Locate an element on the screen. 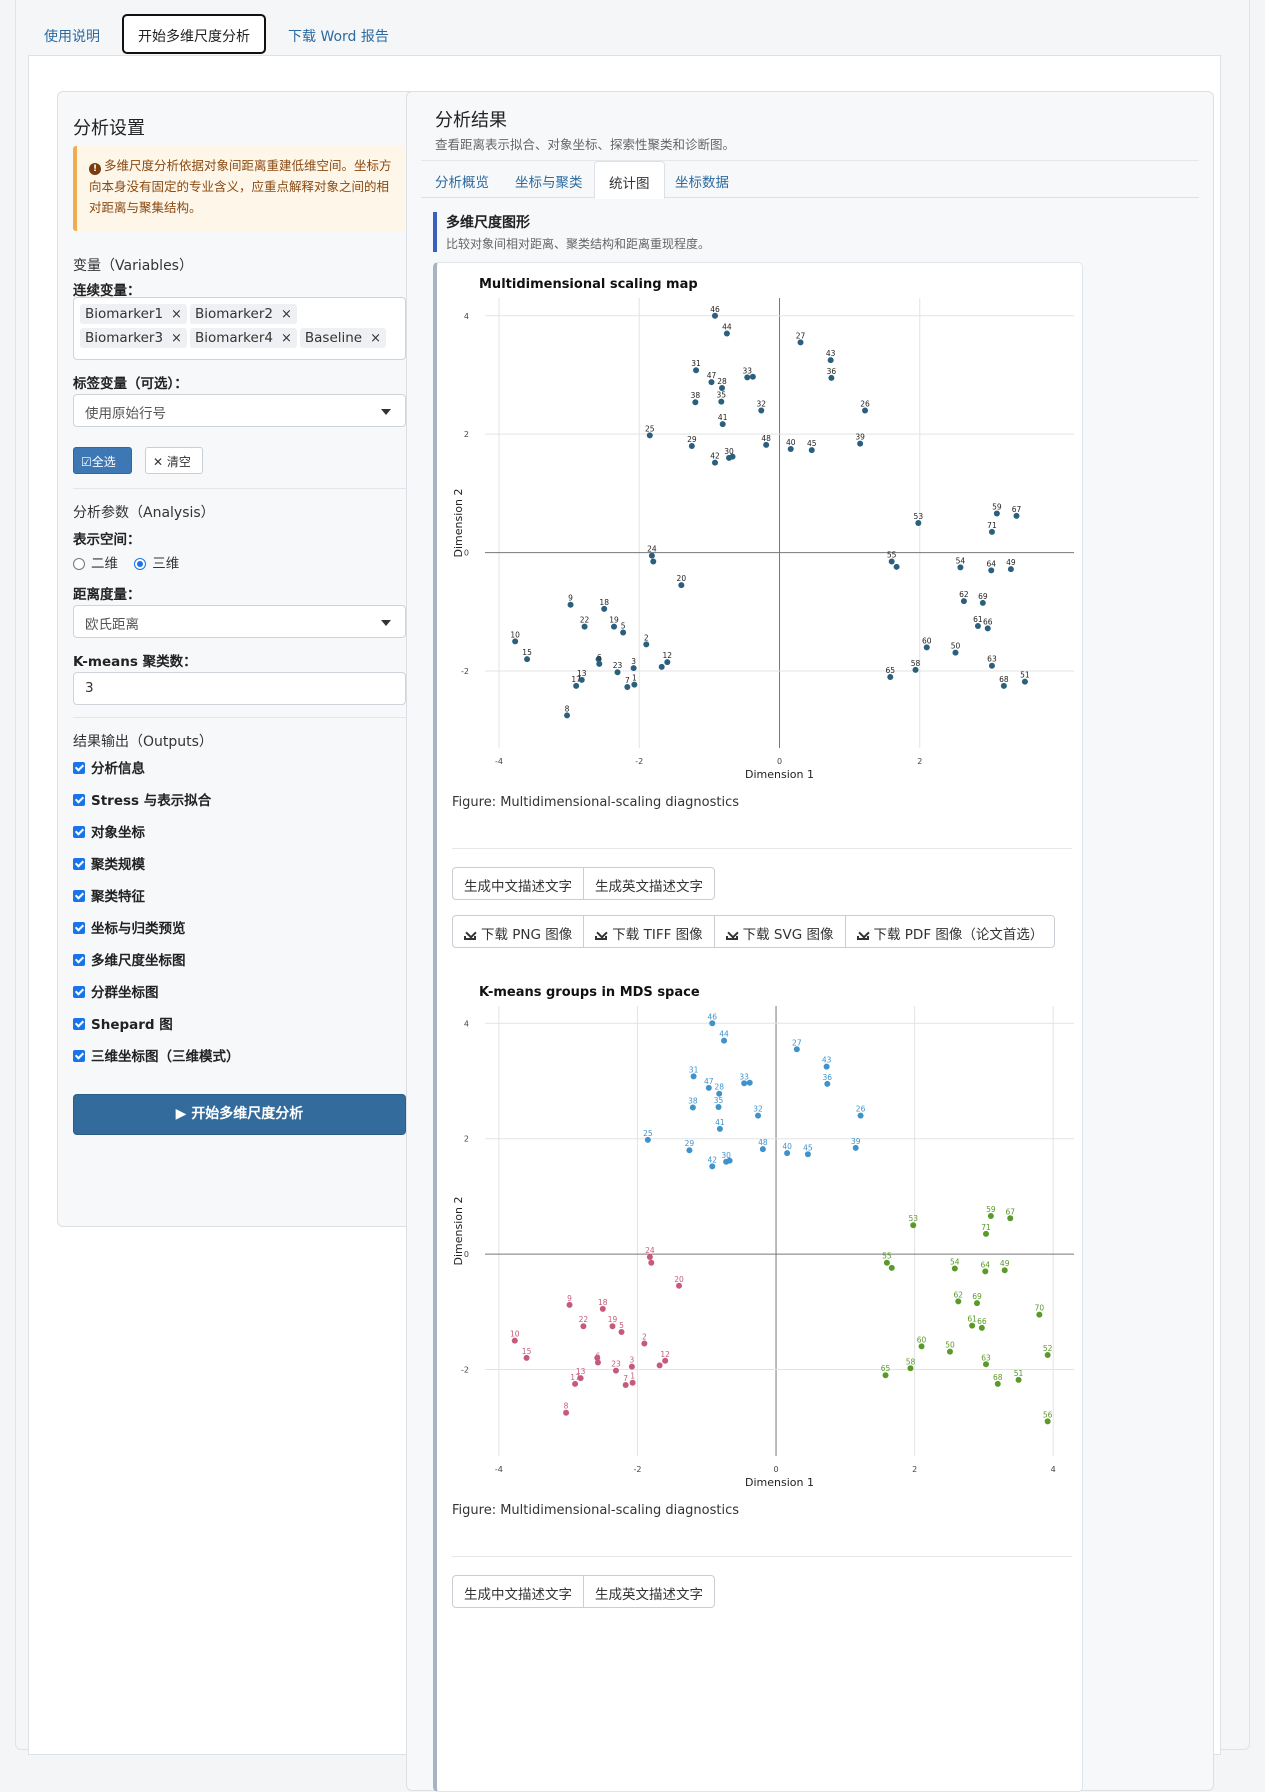 The height and width of the screenshot is (1792, 1265). point-label: 58 is located at coordinates (916, 663).